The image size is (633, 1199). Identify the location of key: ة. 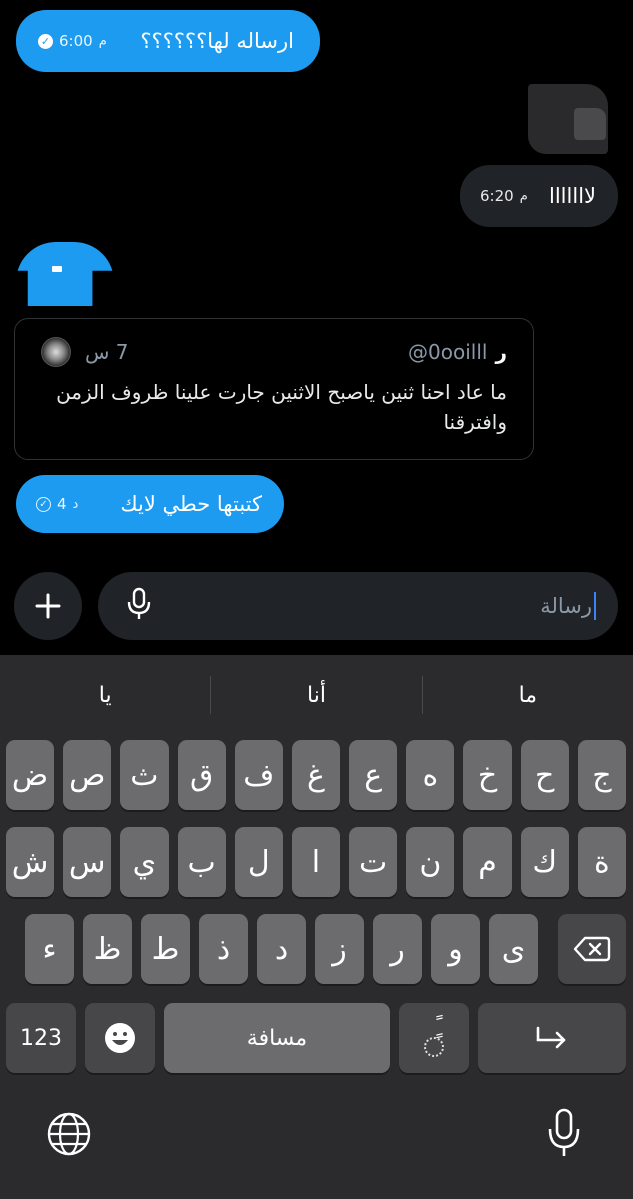
(601, 862).